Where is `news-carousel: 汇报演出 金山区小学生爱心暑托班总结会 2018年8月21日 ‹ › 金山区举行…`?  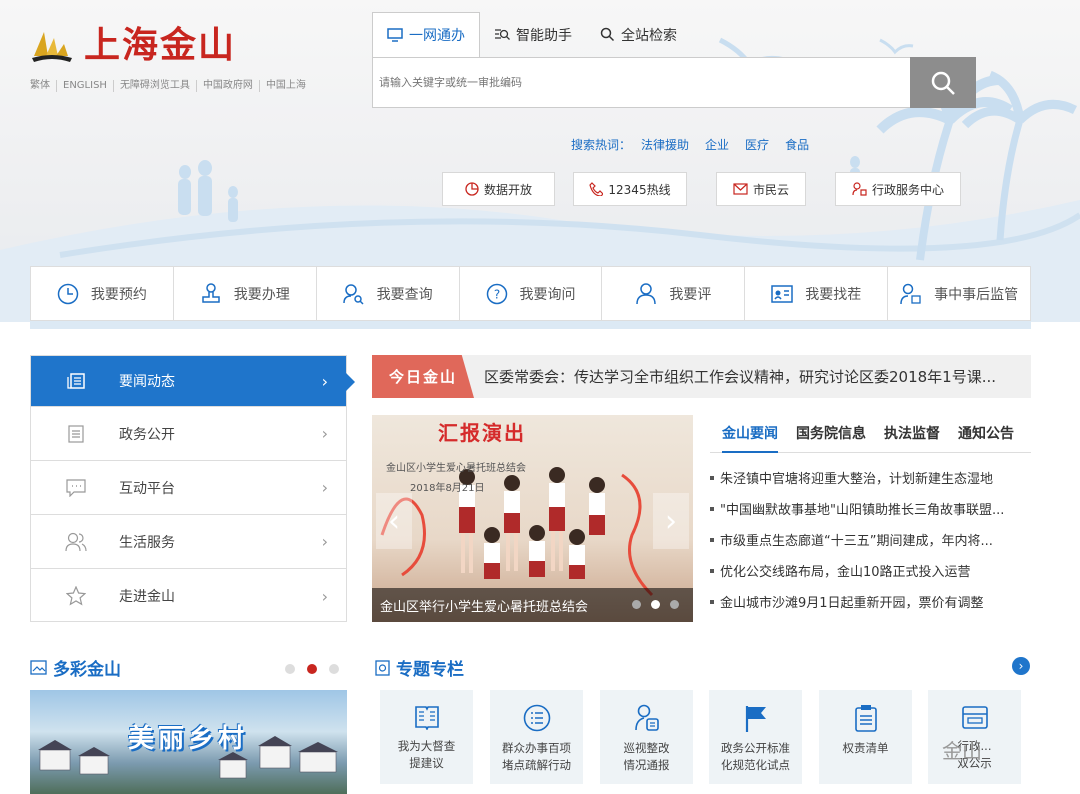
news-carousel: 汇报演出 金山区小学生爱心暑托班总结会 2018年8月21日 ‹ › 金山区举行… is located at coordinates (532, 518).